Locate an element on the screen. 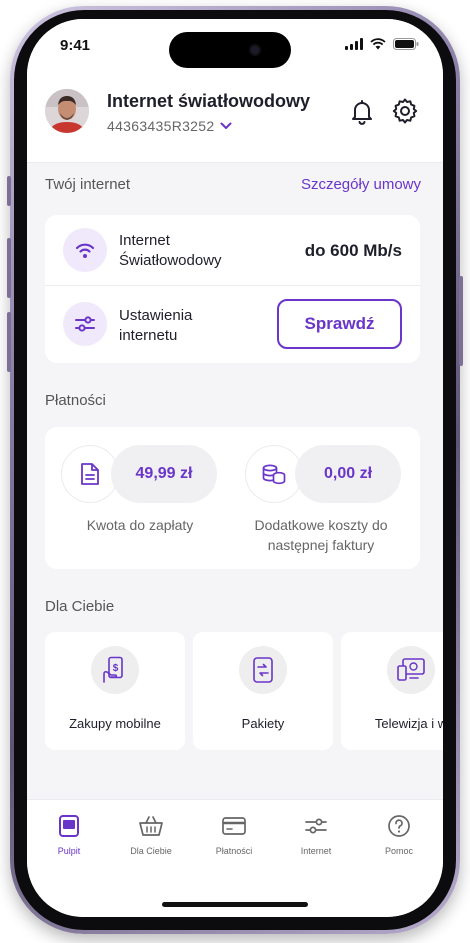 The image size is (470, 943). payments-section-label: Płatności is located at coordinates (75, 400).